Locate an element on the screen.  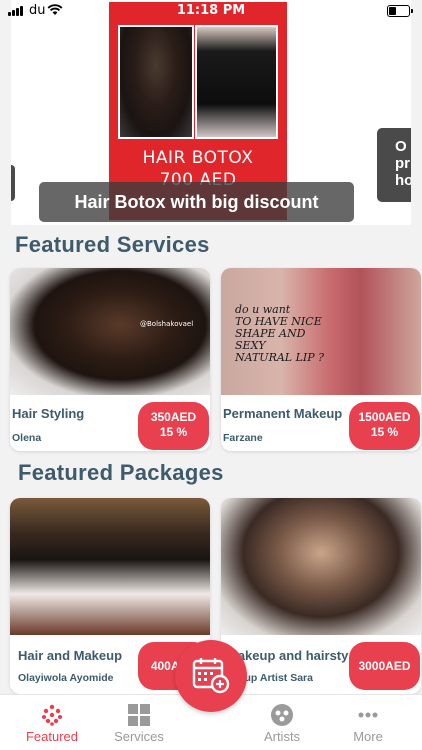
book-appointment-button is located at coordinates (211, 676).